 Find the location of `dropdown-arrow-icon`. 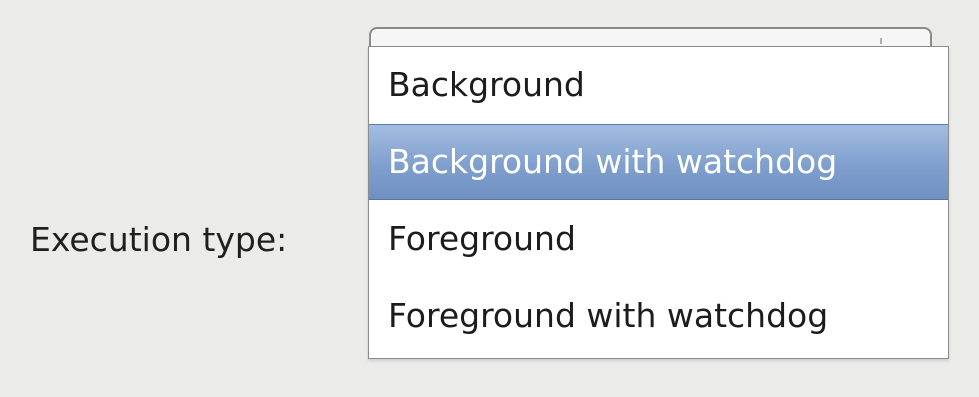

dropdown-arrow-icon is located at coordinates (881, 41).